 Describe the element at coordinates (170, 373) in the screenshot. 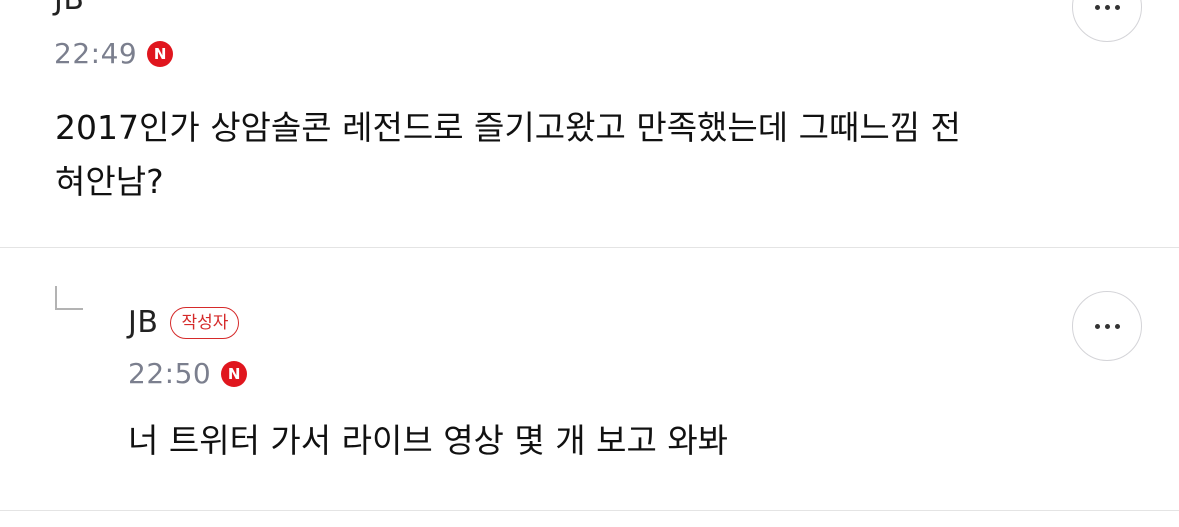

I see `comment-time: 22:50` at that location.